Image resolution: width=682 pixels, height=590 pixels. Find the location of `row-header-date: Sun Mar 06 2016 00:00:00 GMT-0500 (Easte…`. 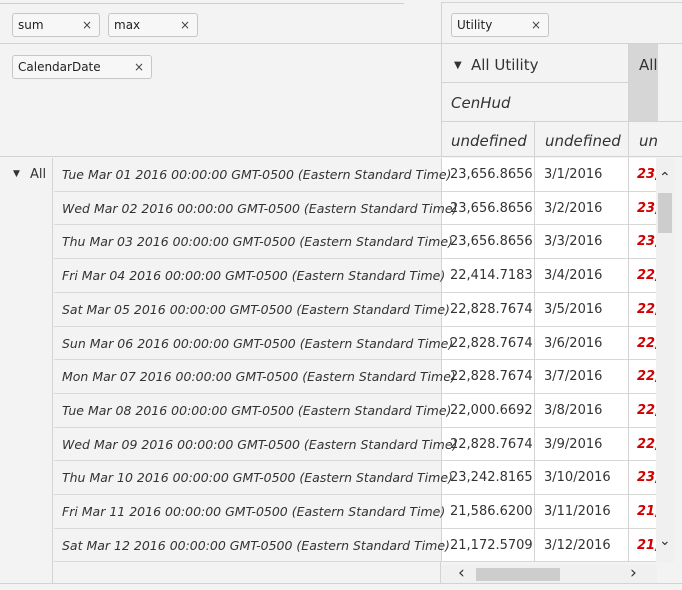

row-header-date: Sun Mar 06 2016 00:00:00 GMT-0500 (Easte… is located at coordinates (257, 343).